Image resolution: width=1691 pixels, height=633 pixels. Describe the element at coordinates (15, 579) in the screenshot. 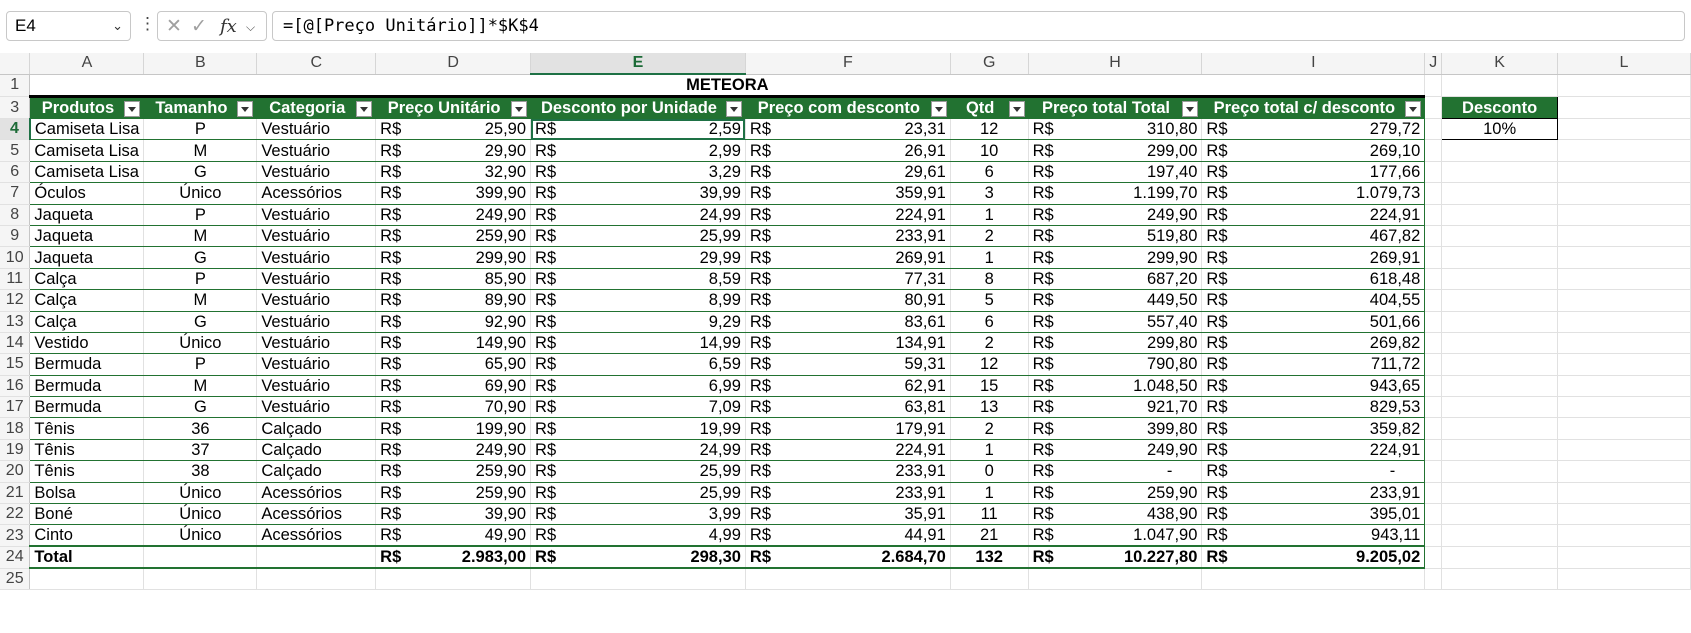

I see `row-header: 25` at that location.